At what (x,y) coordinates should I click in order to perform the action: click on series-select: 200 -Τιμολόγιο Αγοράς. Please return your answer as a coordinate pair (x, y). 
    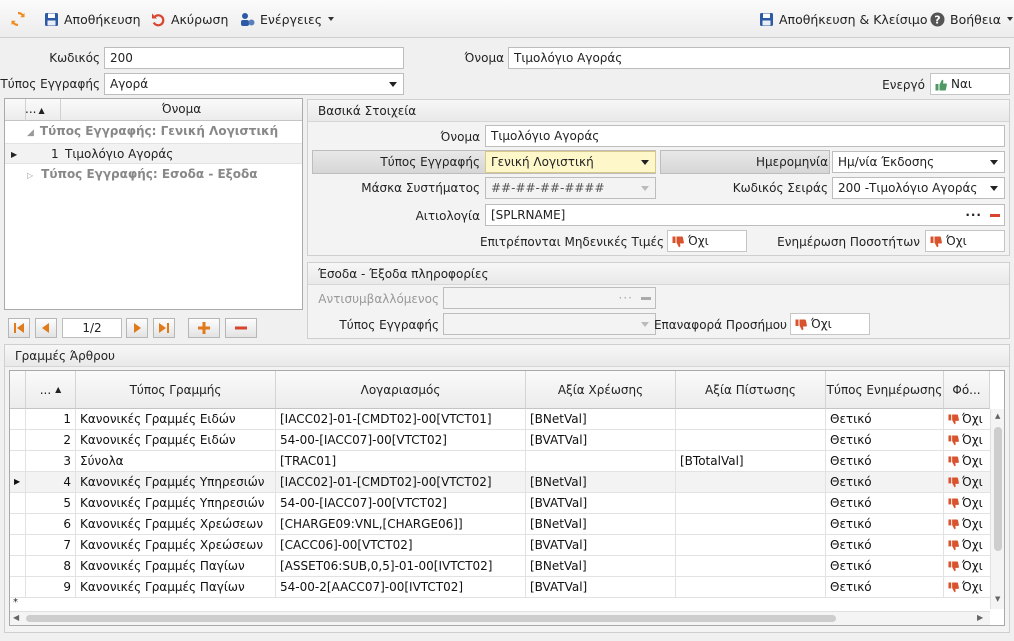
    Looking at the image, I should click on (918, 188).